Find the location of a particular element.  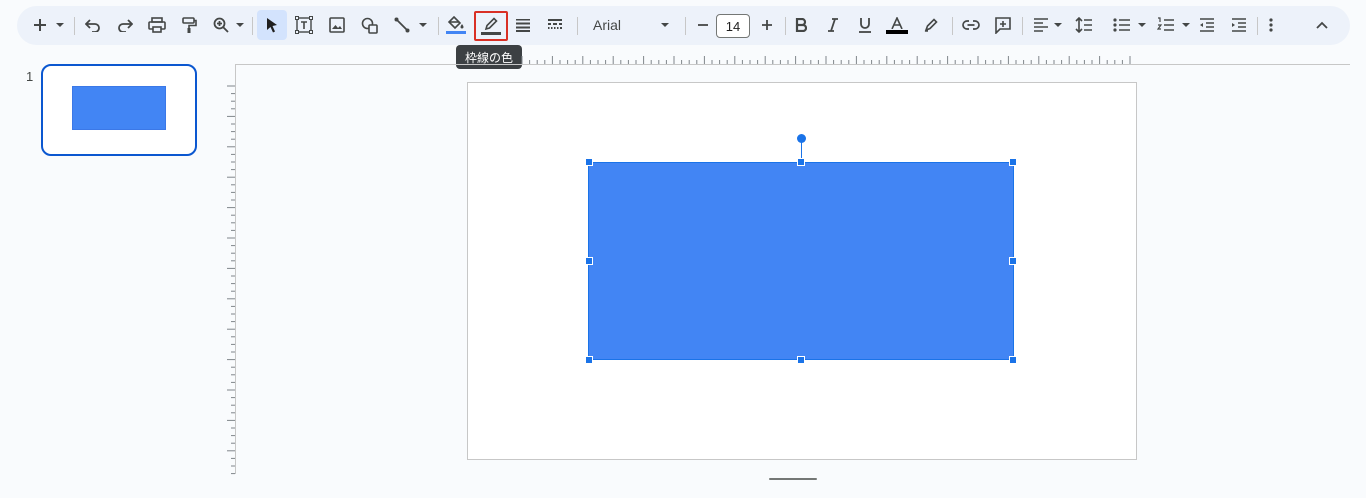

align-button is located at coordinates (1047, 25).